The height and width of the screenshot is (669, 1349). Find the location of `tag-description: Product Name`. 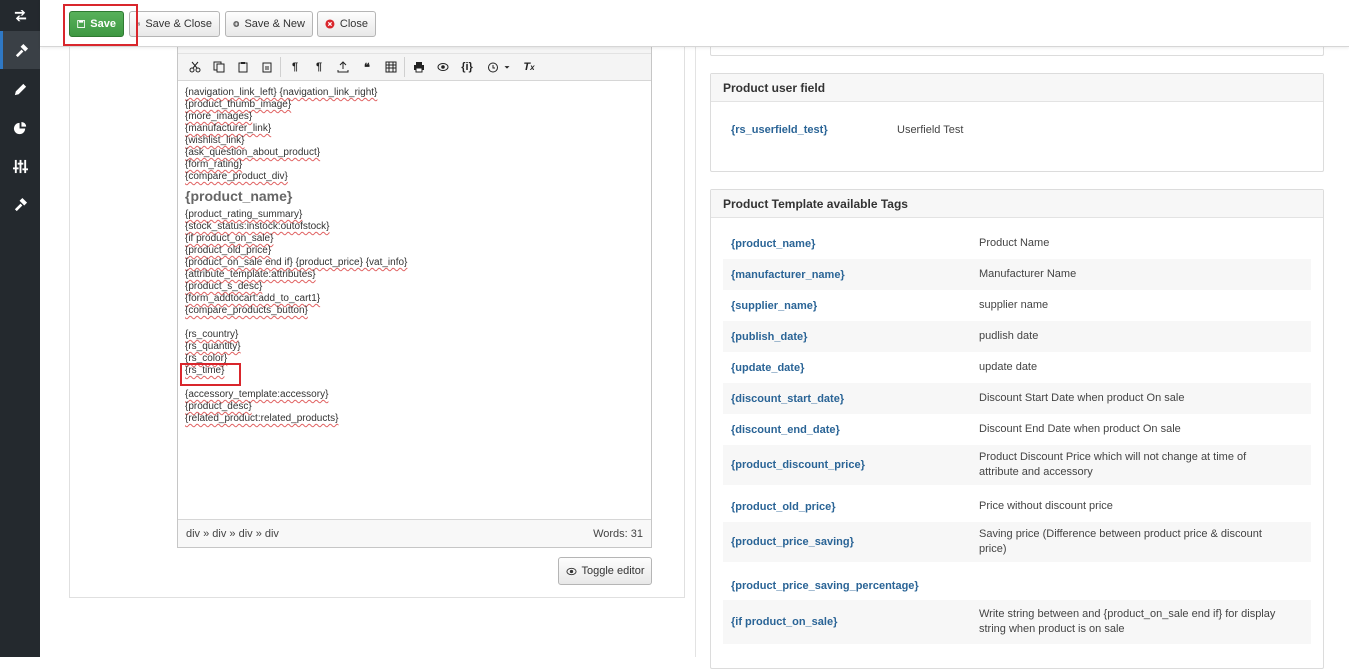

tag-description: Product Name is located at coordinates (1014, 243).